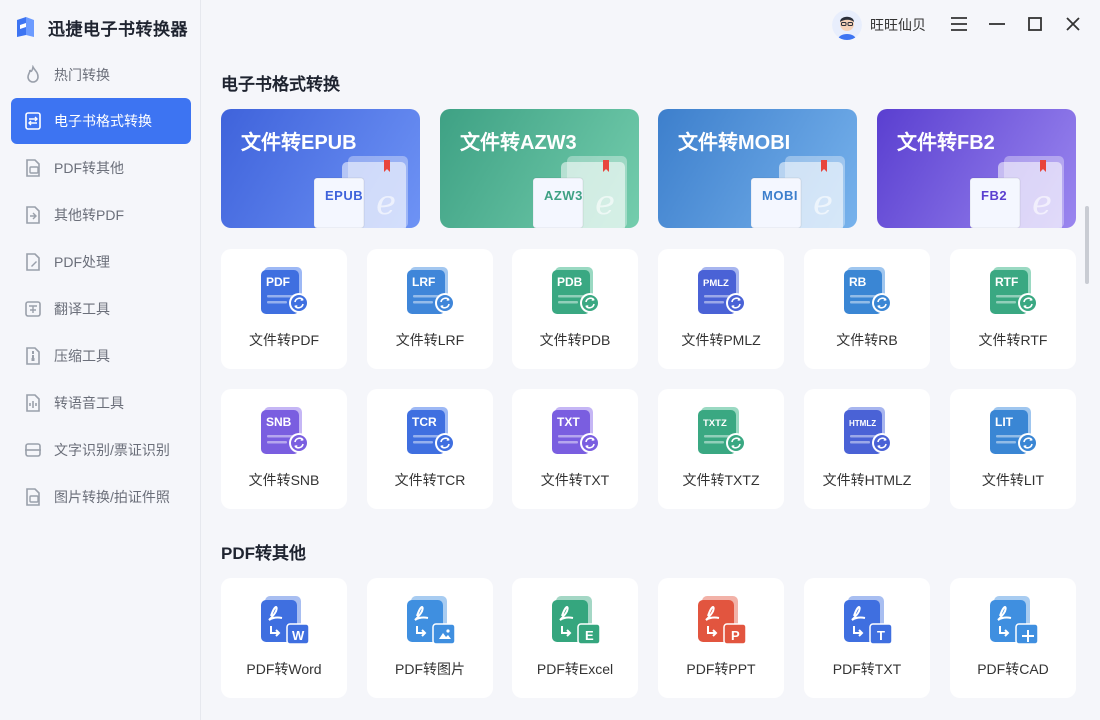 The image size is (1100, 720). What do you see at coordinates (285, 620) in the screenshot?
I see `pdf-convert-word-icon: W` at bounding box center [285, 620].